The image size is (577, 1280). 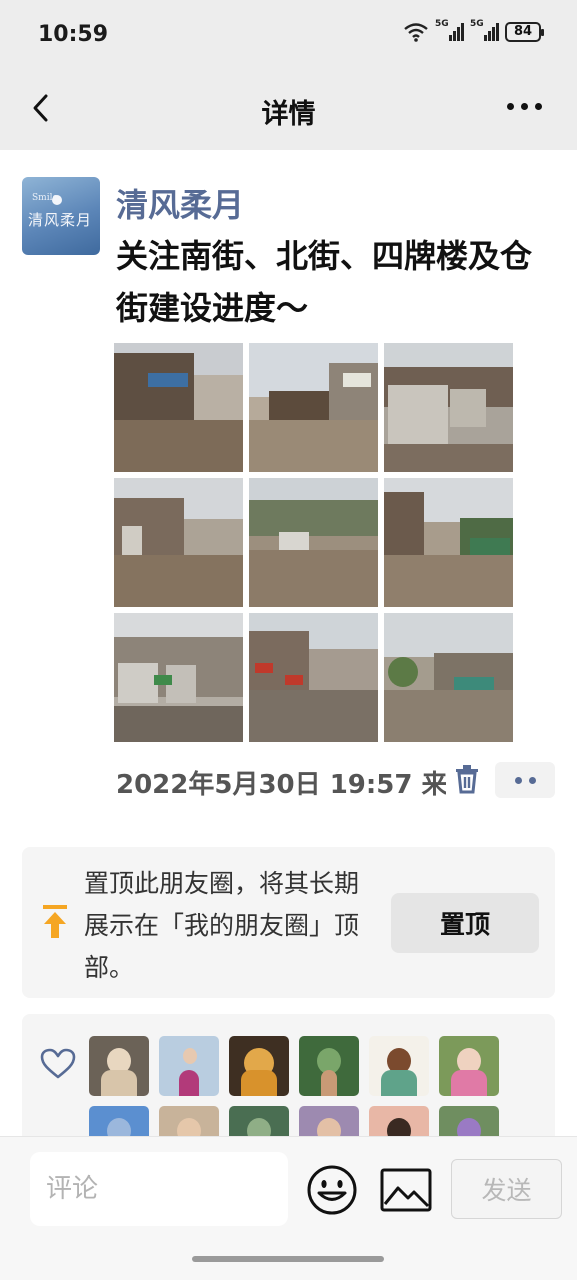 I want to click on home-indicator, so click(x=288, y=1259).